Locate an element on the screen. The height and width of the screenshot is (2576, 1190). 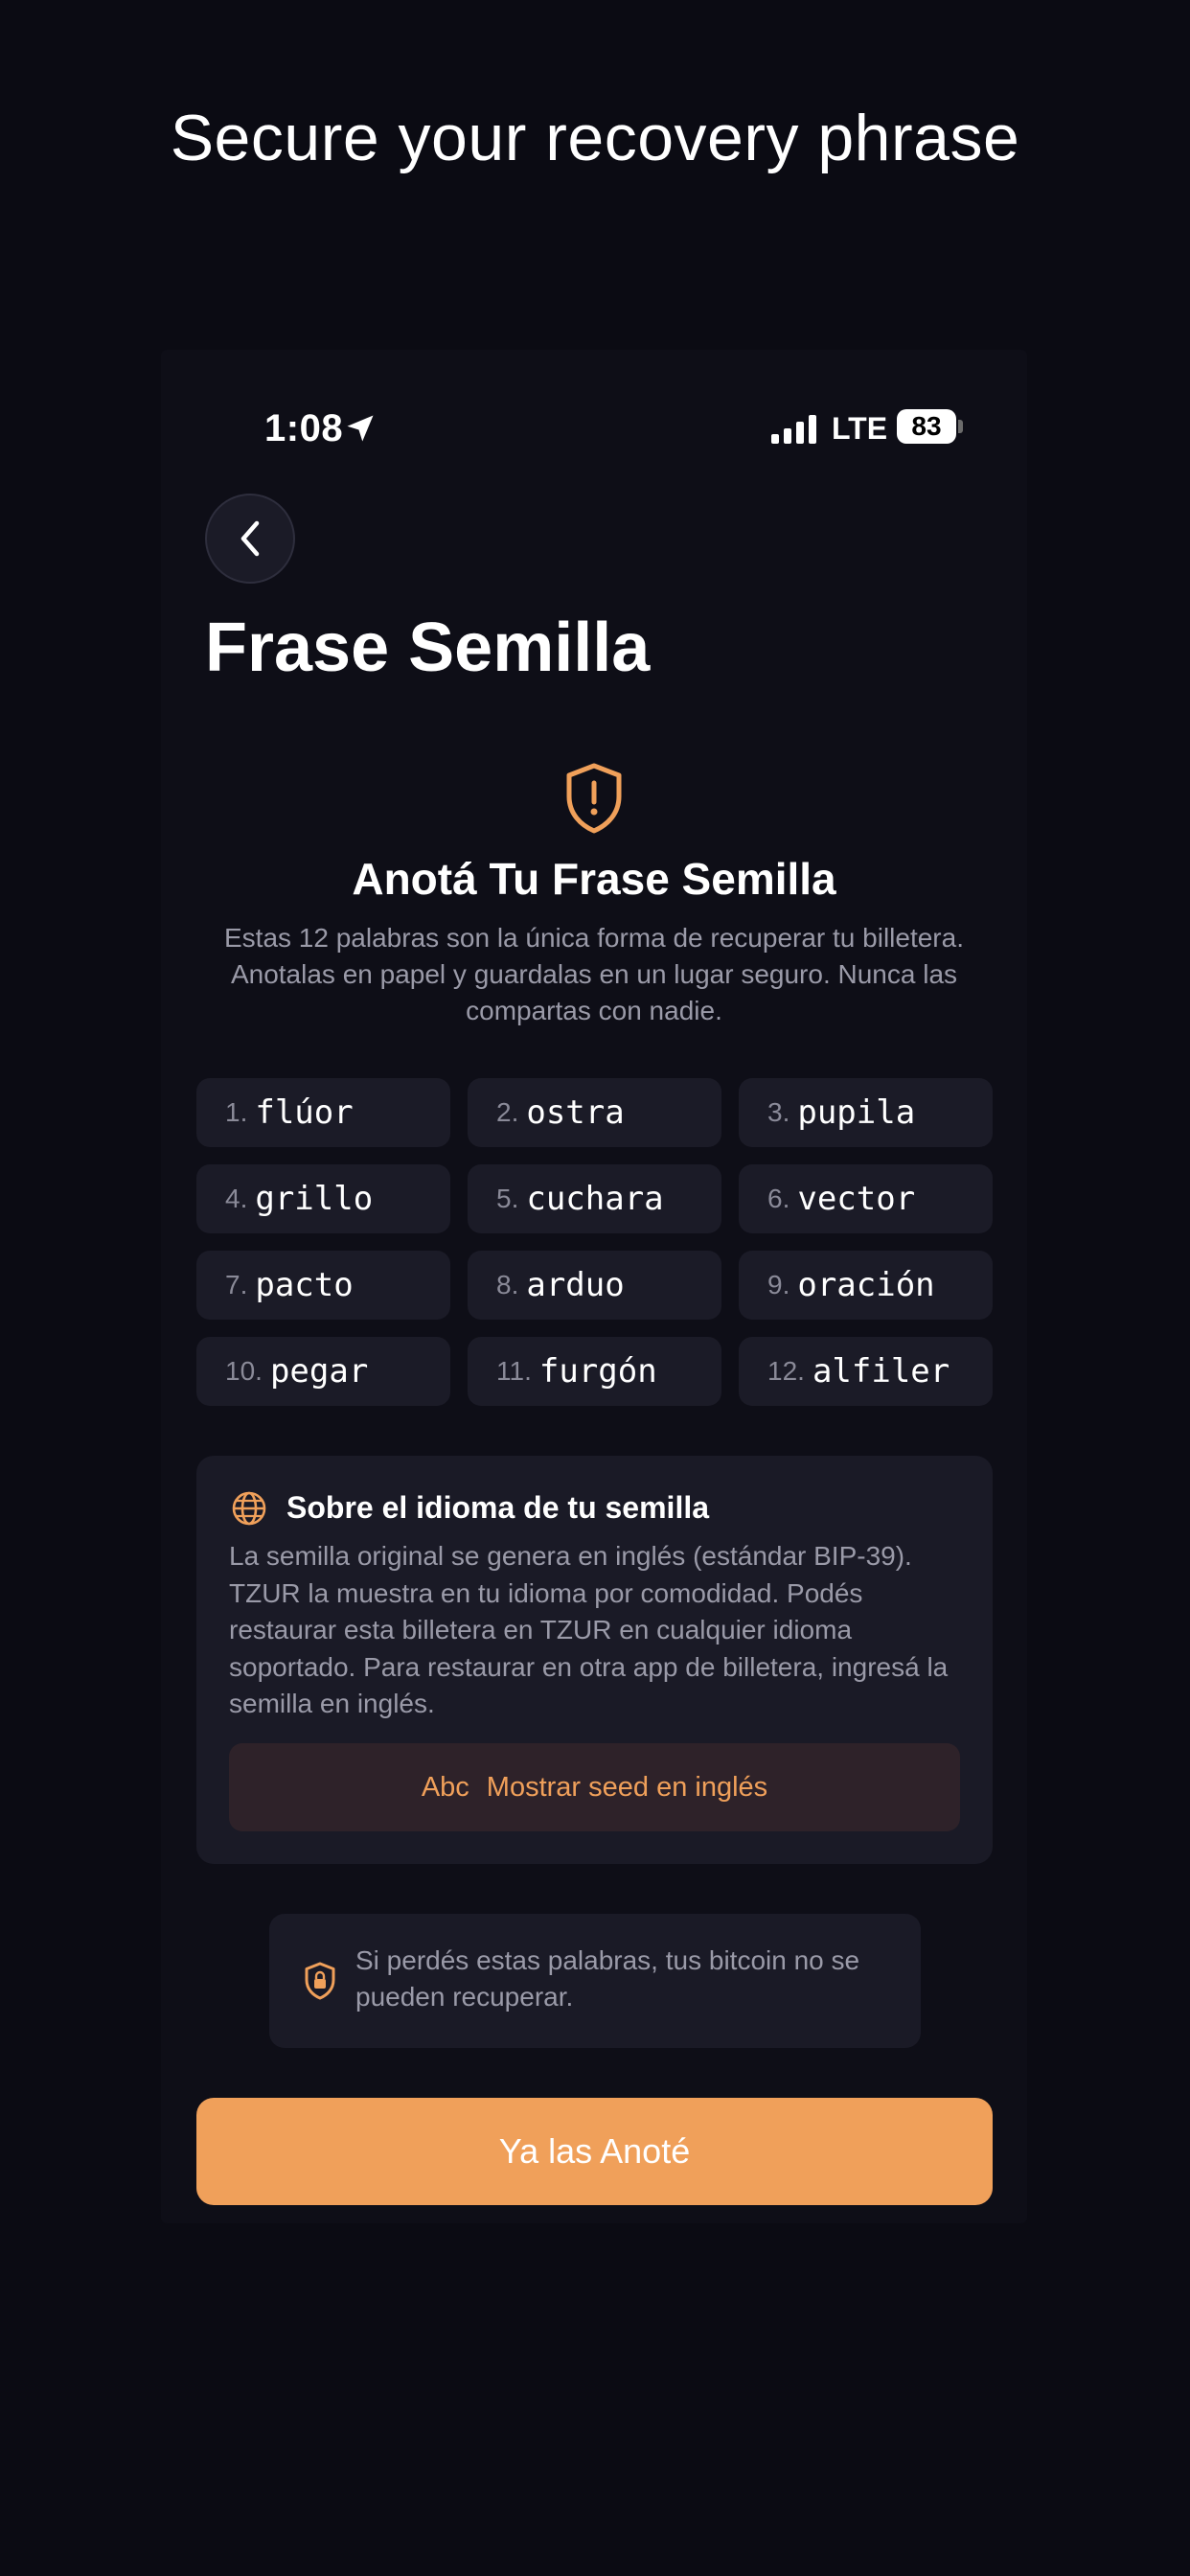
word-number: 3. is located at coordinates (779, 1112).